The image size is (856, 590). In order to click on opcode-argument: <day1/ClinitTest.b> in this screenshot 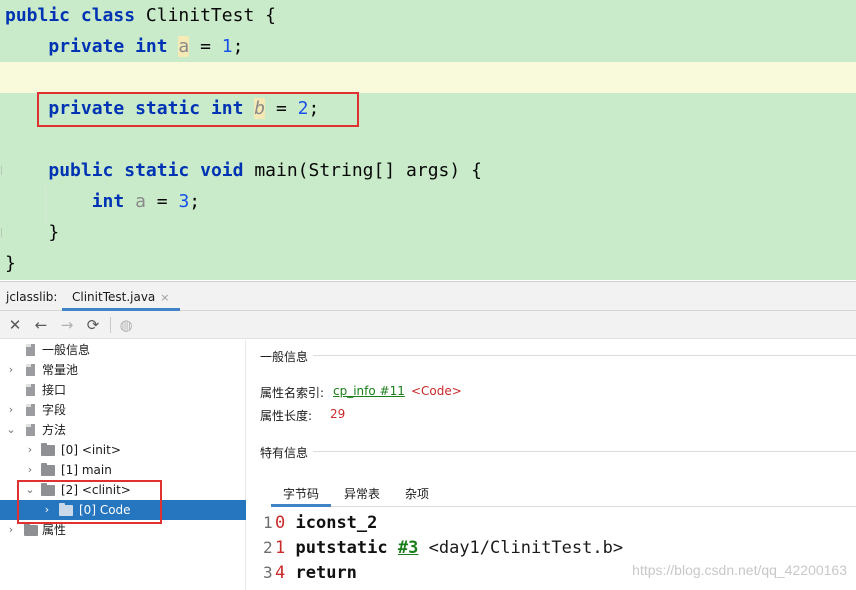, I will do `click(526, 548)`.